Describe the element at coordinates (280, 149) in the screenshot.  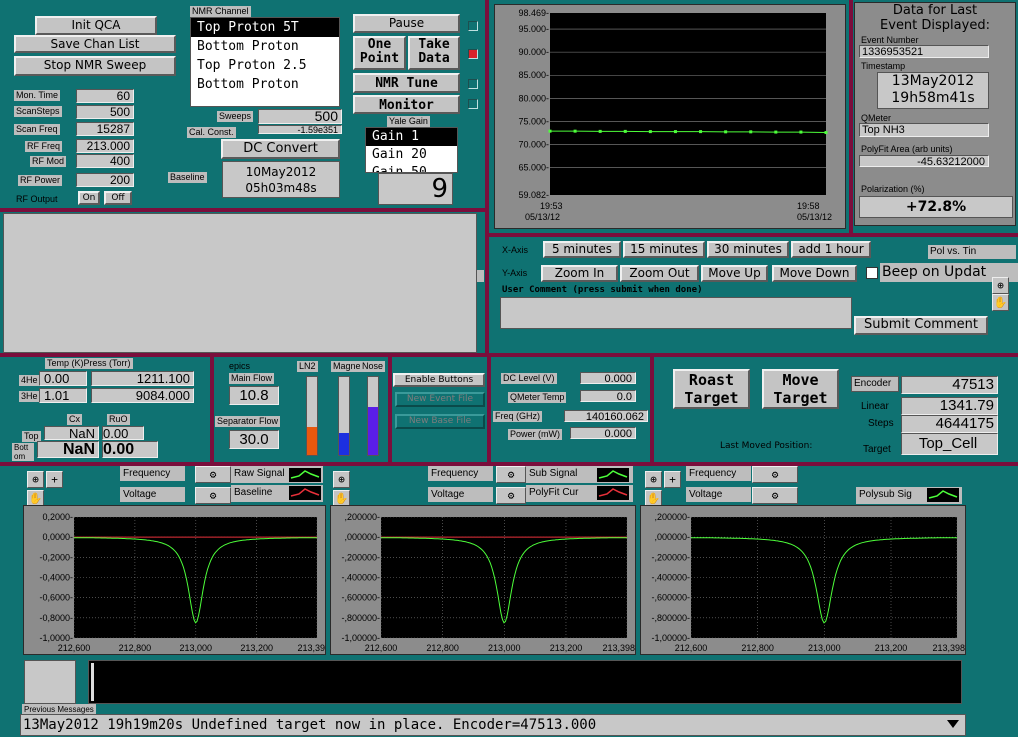
I see `dc-convert-button: DC Convert` at that location.